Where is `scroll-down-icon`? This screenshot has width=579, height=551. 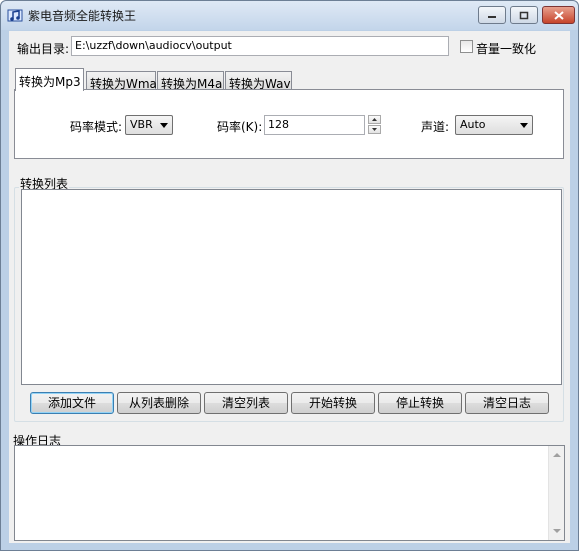 scroll-down-icon is located at coordinates (557, 531).